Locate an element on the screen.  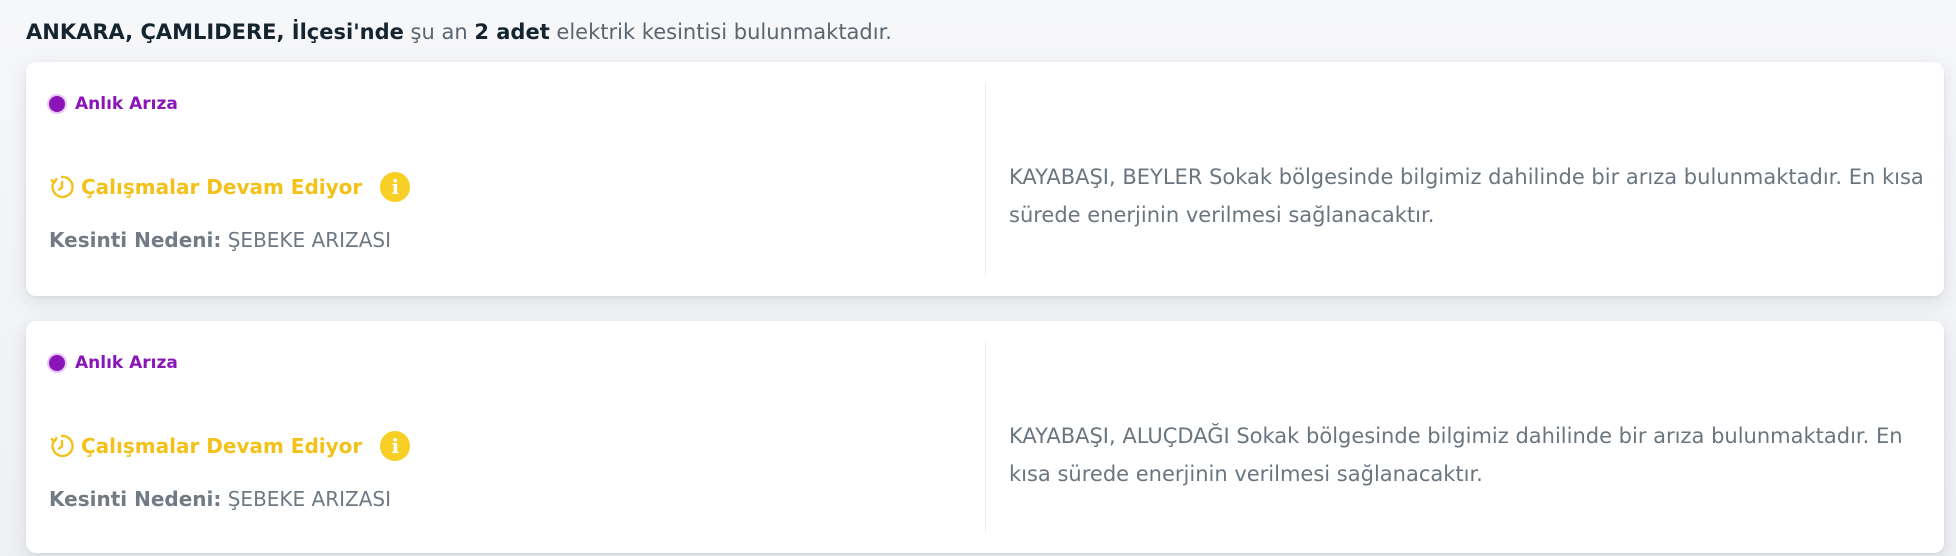
summary-text-after: elektrik kesintisi bulunmaktadır. is located at coordinates (720, 32).